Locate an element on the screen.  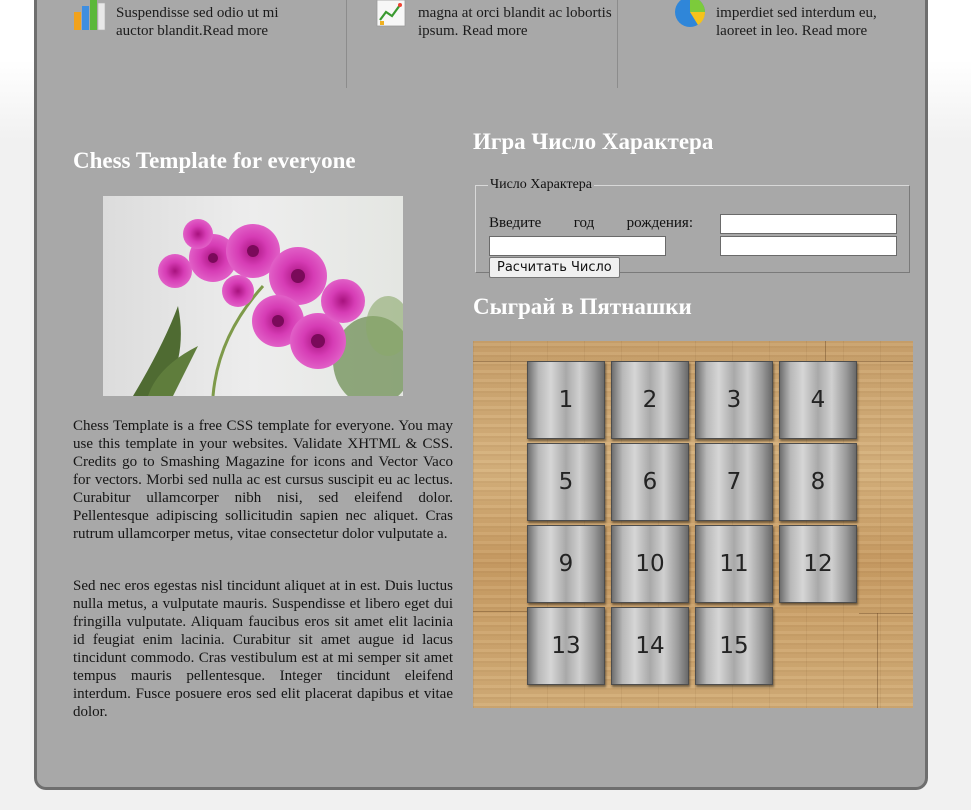
puzzle-tile: 13 is located at coordinates (566, 646).